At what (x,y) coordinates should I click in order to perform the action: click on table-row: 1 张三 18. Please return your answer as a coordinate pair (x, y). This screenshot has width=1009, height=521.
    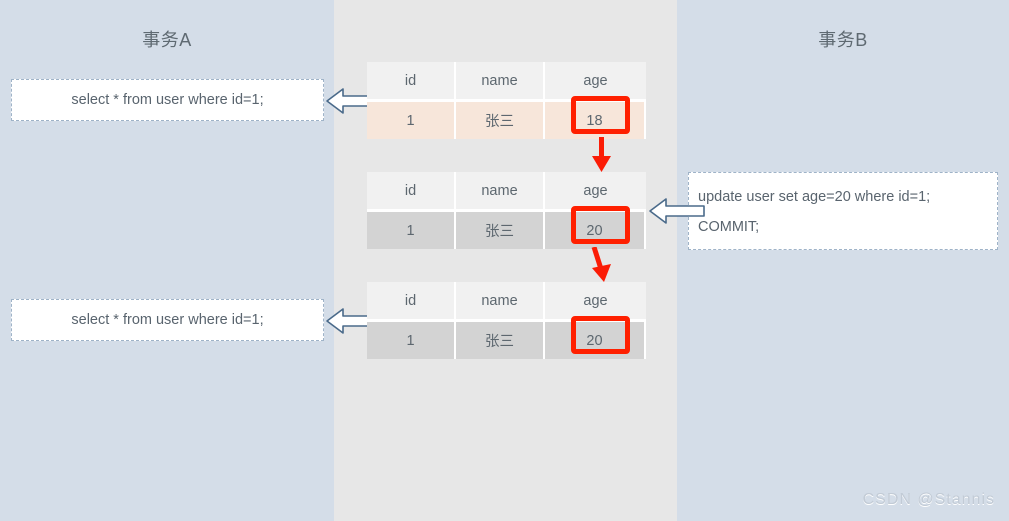
    Looking at the image, I should click on (506, 119).